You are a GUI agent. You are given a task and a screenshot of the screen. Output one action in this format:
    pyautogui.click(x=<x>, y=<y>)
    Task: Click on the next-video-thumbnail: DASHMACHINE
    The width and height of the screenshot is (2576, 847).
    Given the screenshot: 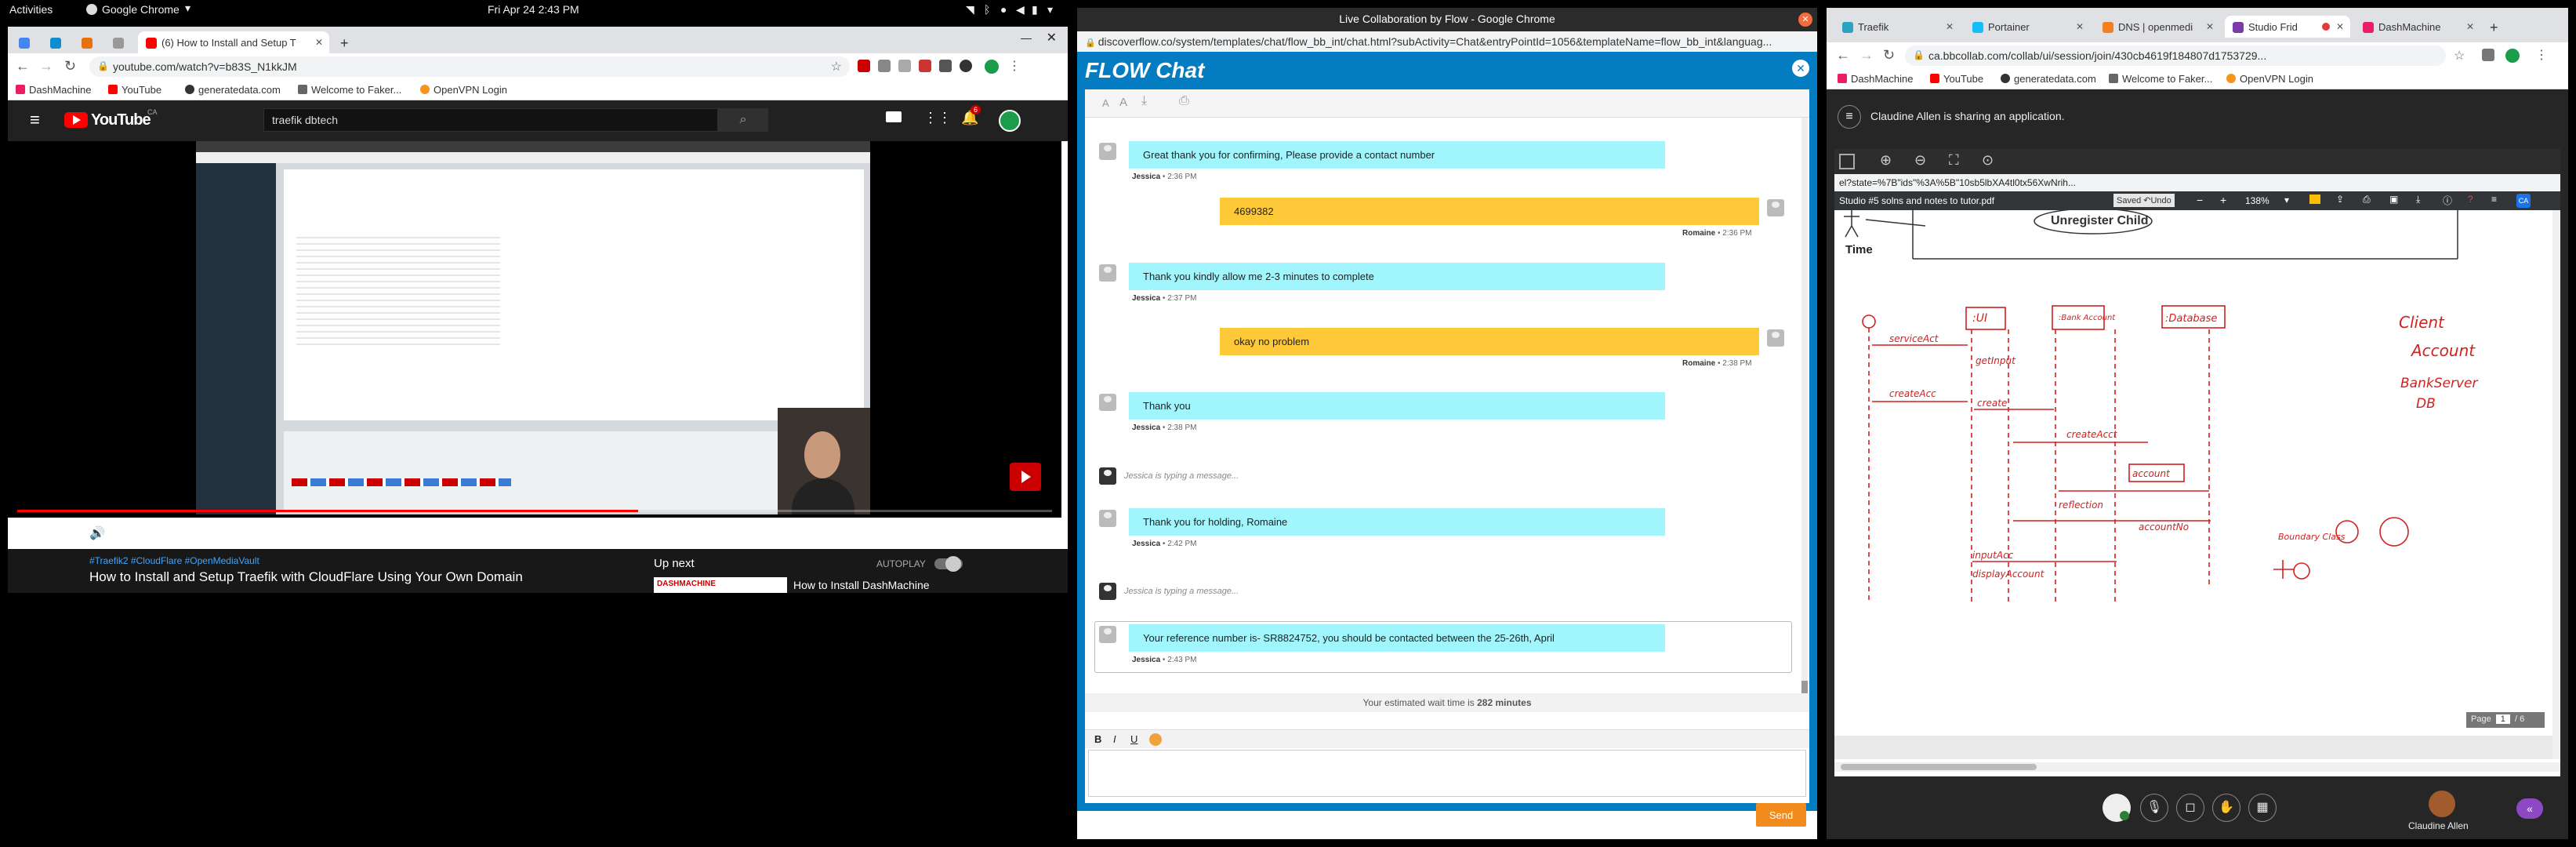 What is the action you would take?
    pyautogui.click(x=720, y=585)
    